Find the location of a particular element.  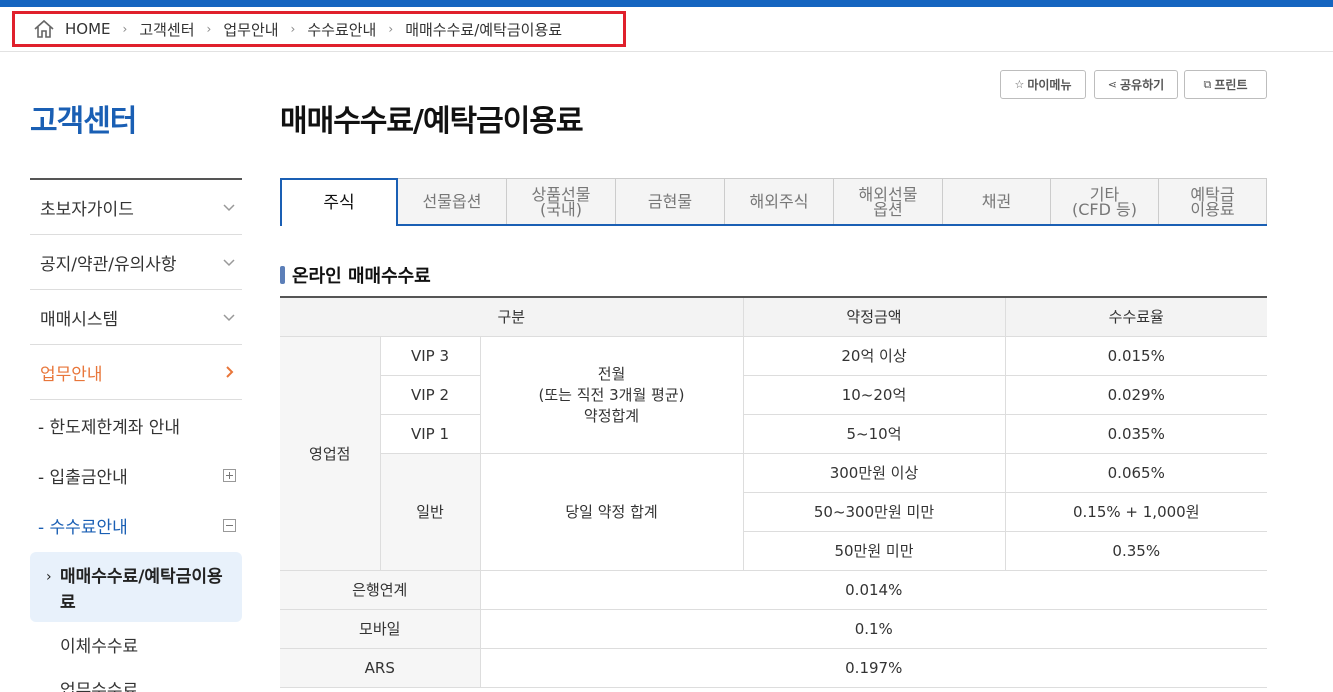

sidebar-title: 고객센터 is located at coordinates (83, 121).